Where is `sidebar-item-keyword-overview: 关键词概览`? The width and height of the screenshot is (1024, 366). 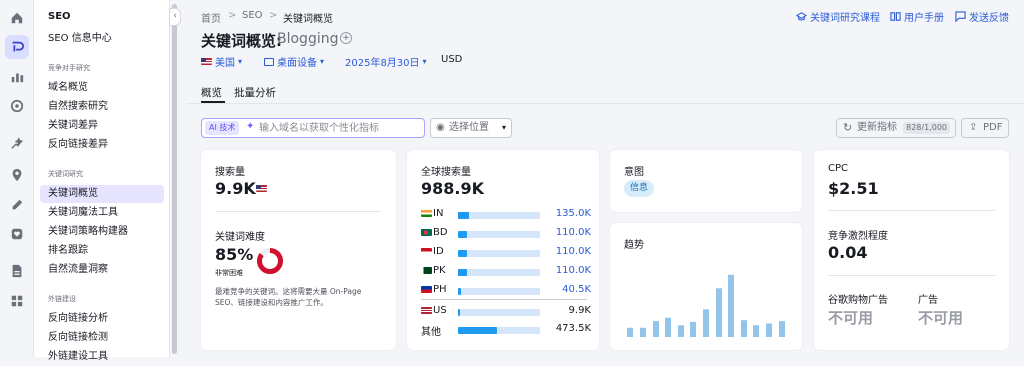 sidebar-item-keyword-overview: 关键词概览 is located at coordinates (102, 194).